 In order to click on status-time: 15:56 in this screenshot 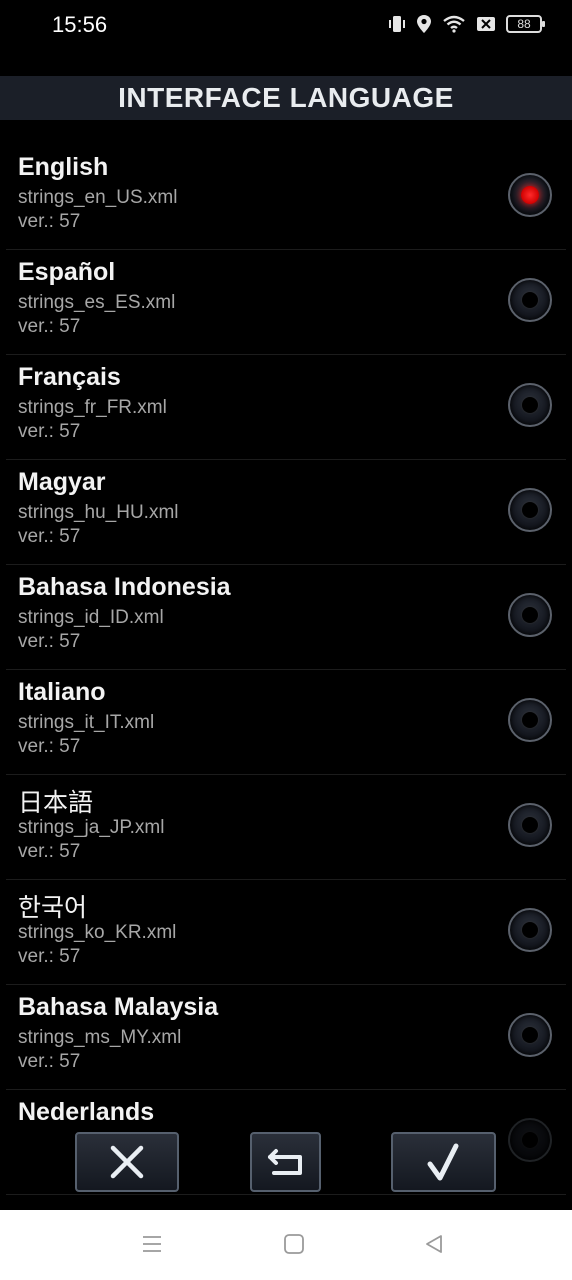, I will do `click(80, 24)`.